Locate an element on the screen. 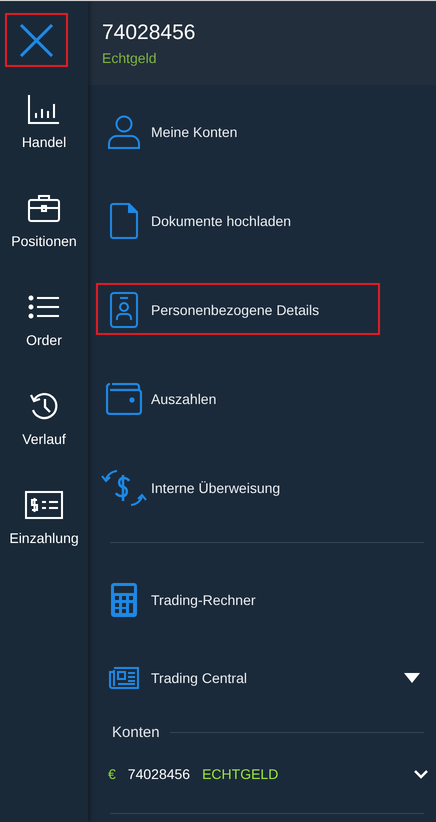 This screenshot has height=822, width=436. wallet-icon is located at coordinates (124, 398).